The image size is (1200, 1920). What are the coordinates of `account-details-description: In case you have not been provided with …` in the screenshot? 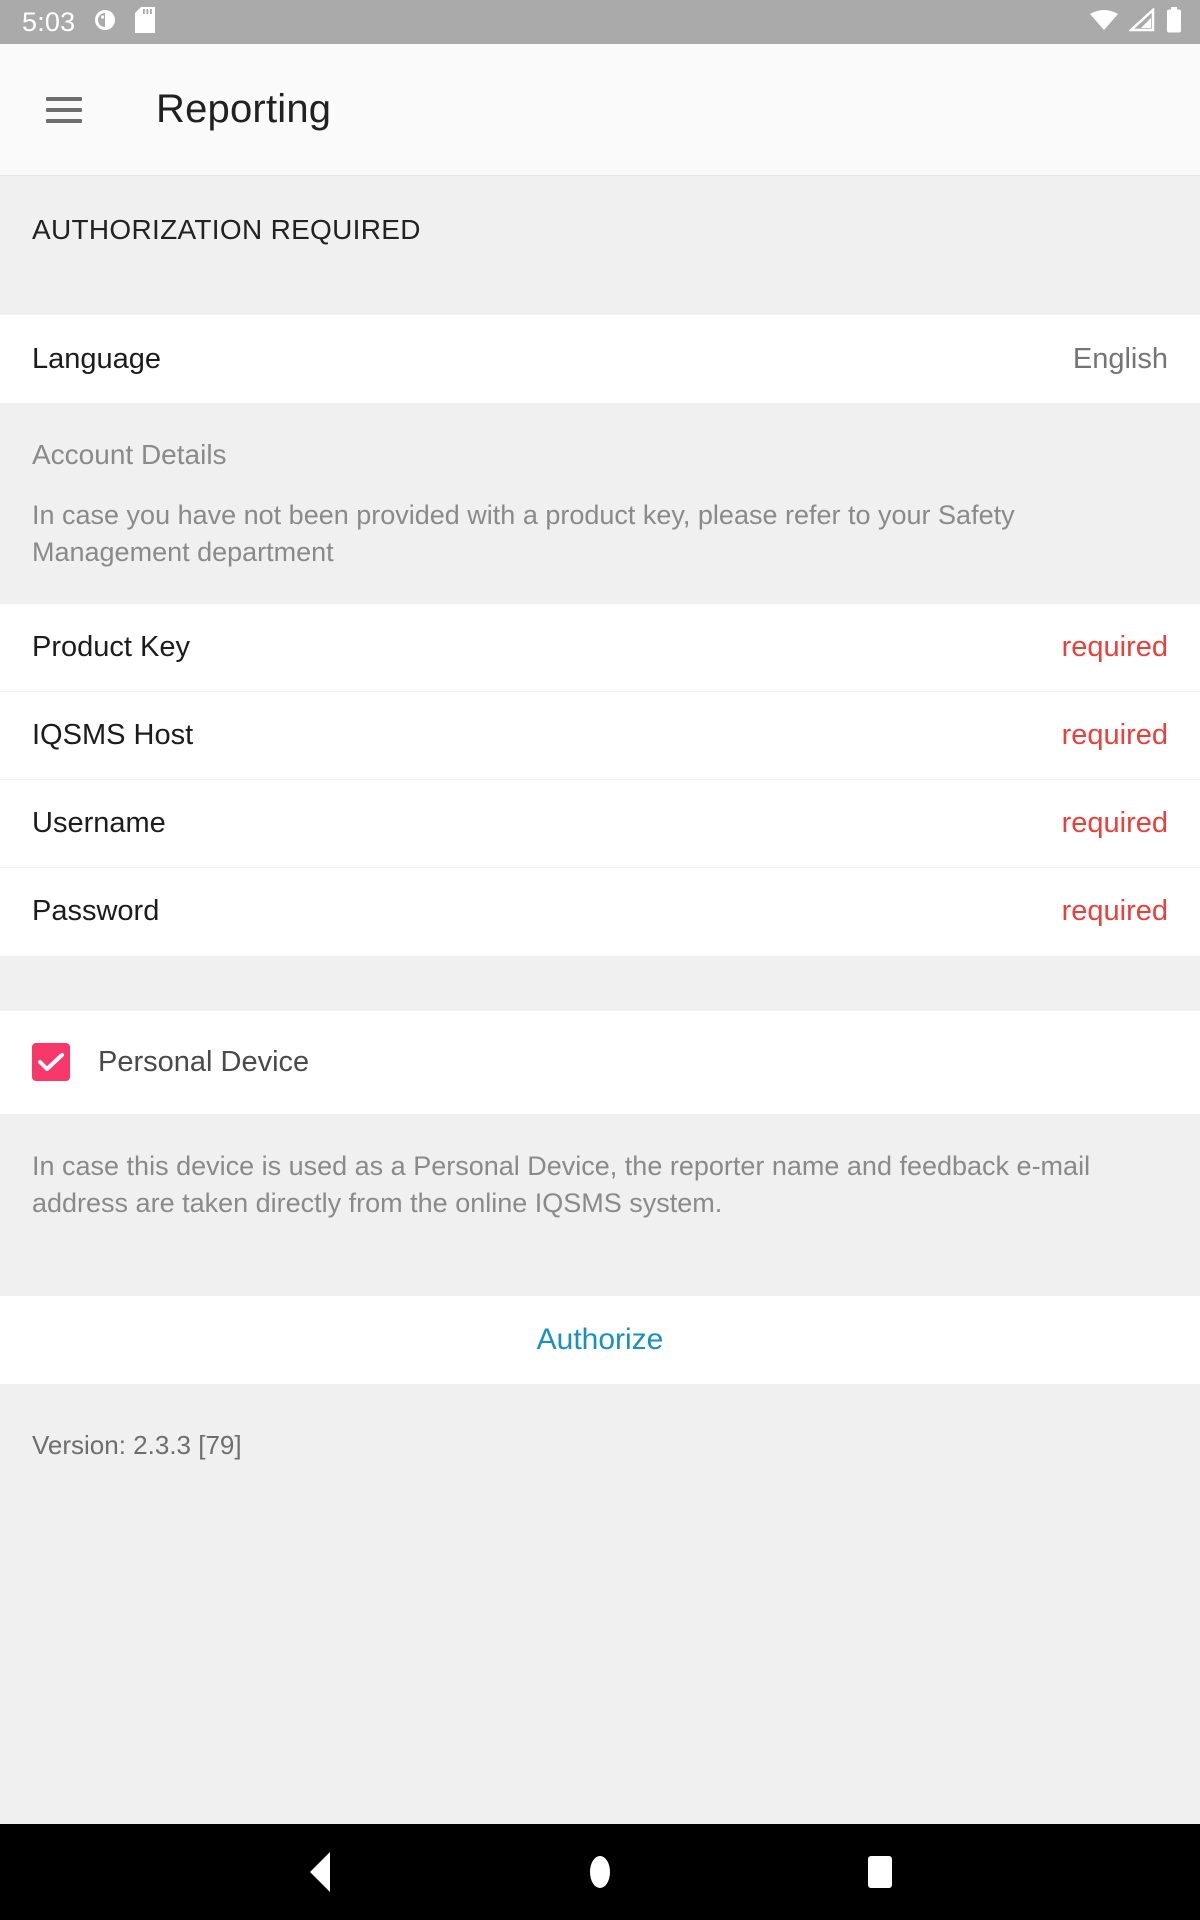 It's located at (523, 534).